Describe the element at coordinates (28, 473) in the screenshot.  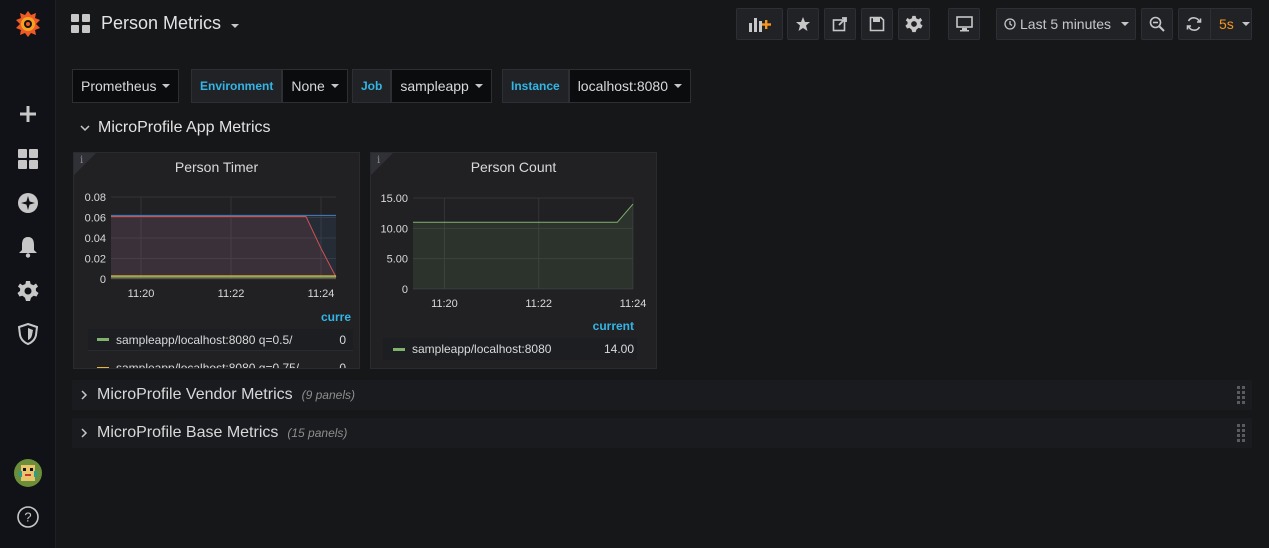
I see `user-avatar` at that location.